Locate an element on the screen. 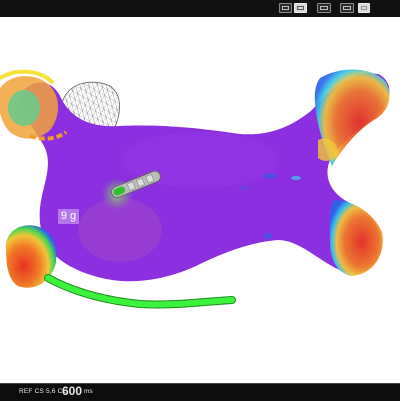 The image size is (400, 401). right-lower-region is located at coordinates (356, 238).